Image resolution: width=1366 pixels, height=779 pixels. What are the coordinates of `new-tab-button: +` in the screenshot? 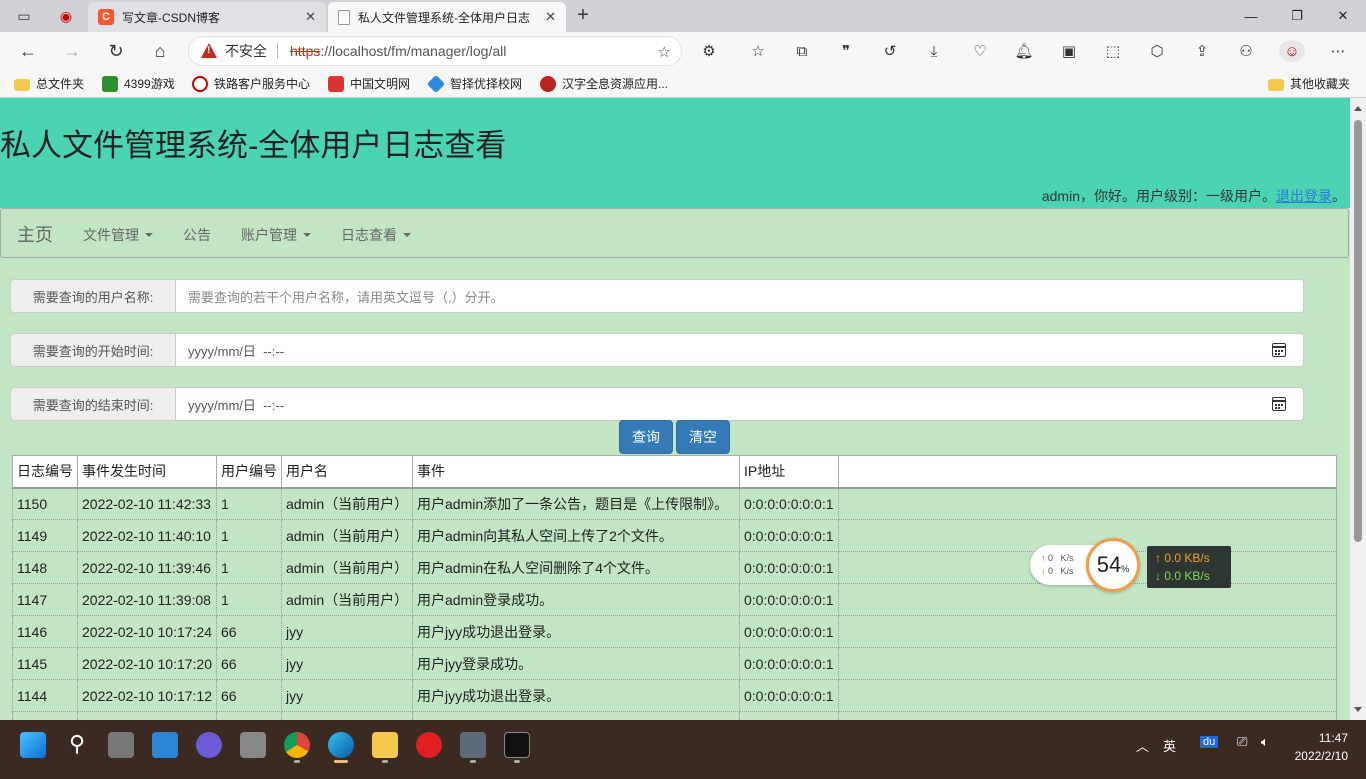 It's located at (583, 16).